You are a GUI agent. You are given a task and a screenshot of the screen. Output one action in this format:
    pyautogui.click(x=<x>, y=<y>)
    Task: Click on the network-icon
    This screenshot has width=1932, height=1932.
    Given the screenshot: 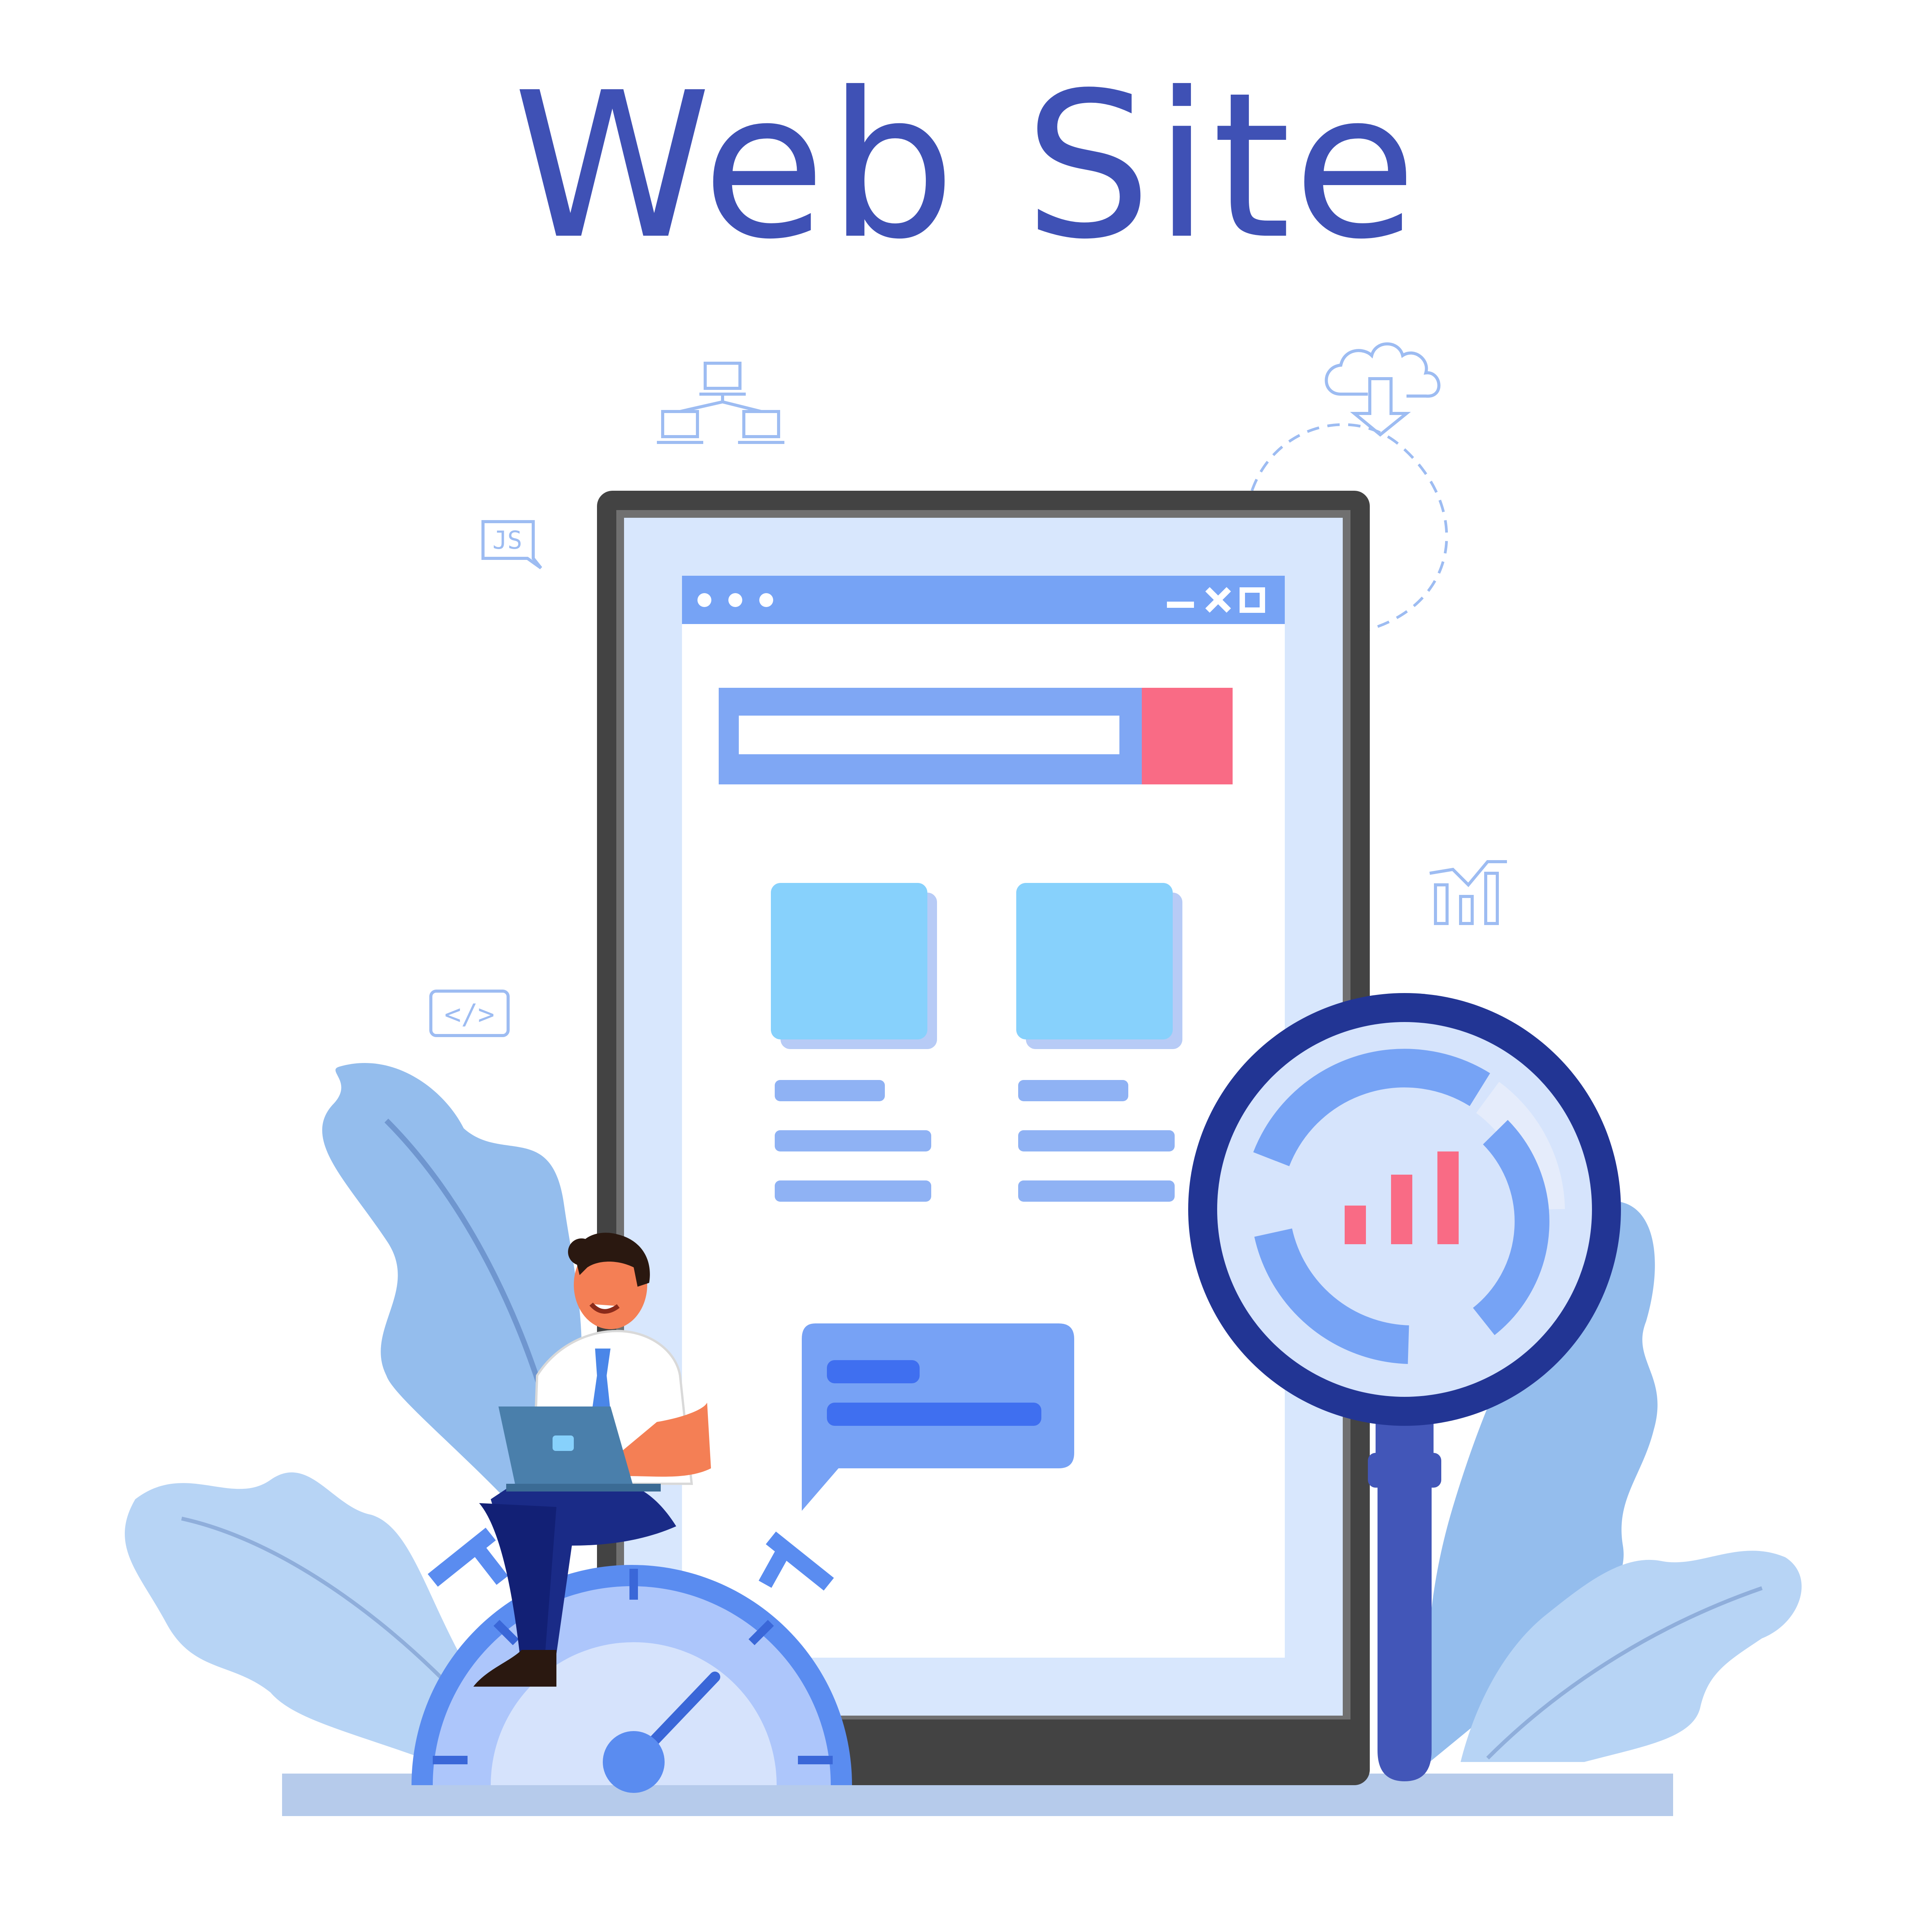 What is the action you would take?
    pyautogui.click(x=720, y=403)
    